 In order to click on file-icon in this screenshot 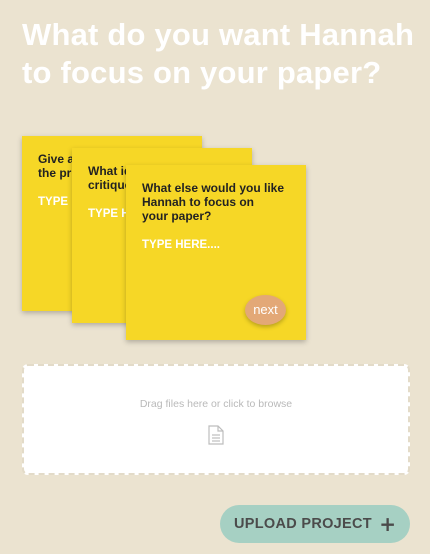, I will do `click(216, 435)`.